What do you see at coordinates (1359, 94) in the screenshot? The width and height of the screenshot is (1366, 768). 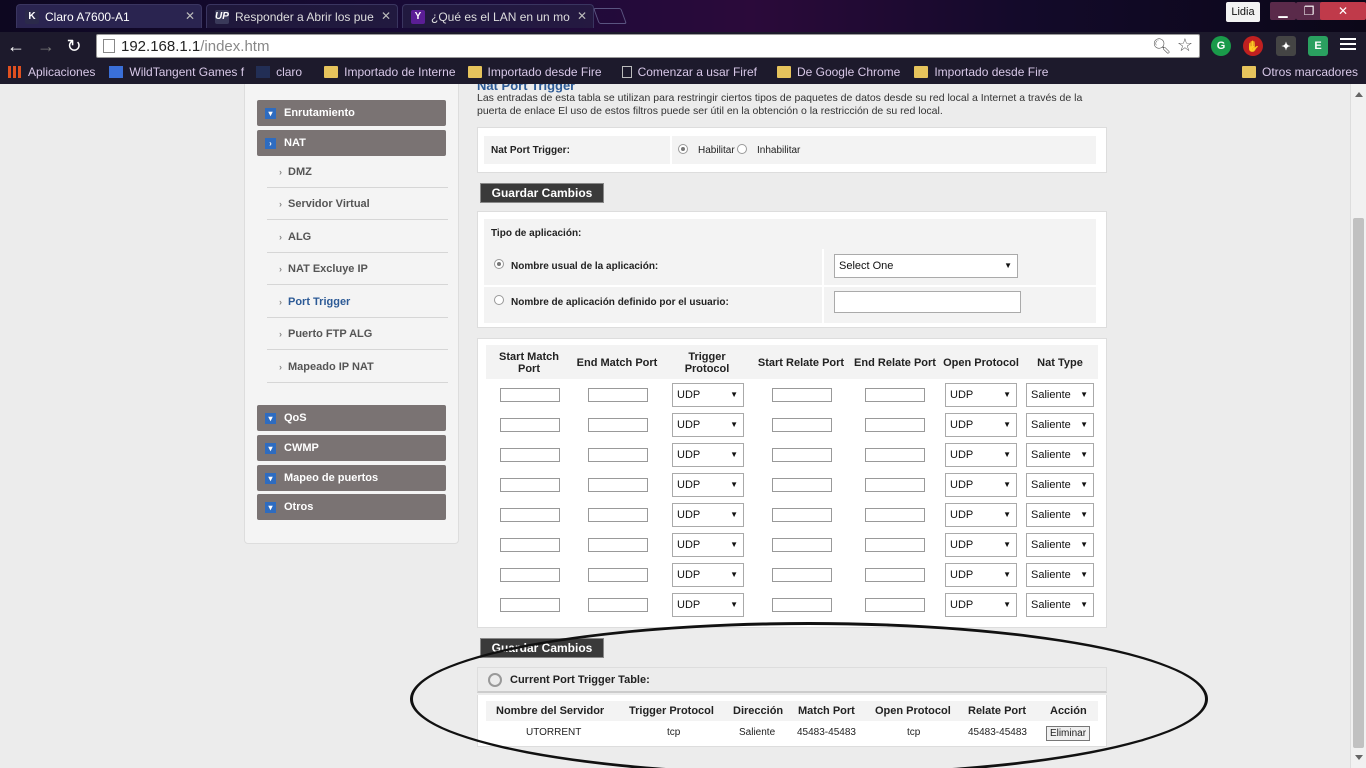 I see `scroll-up-icon` at bounding box center [1359, 94].